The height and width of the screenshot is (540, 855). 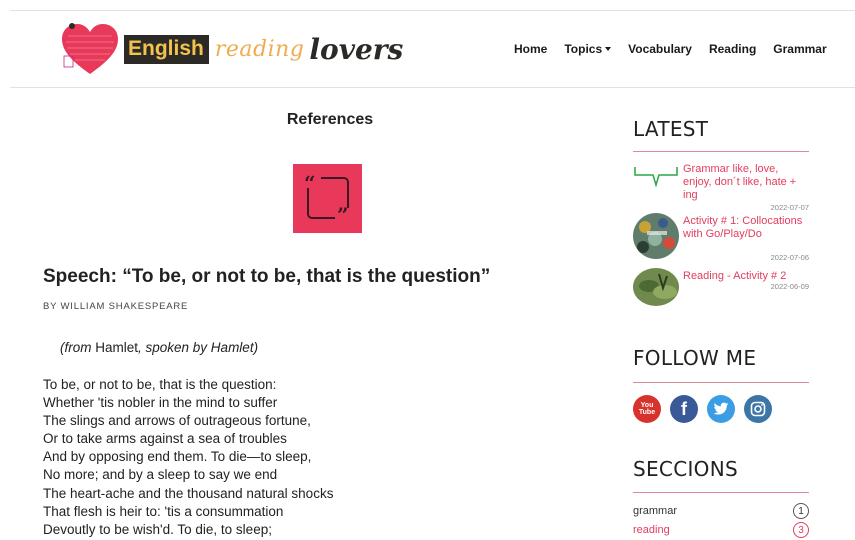 I want to click on facebook-icon: f, so click(x=684, y=409).